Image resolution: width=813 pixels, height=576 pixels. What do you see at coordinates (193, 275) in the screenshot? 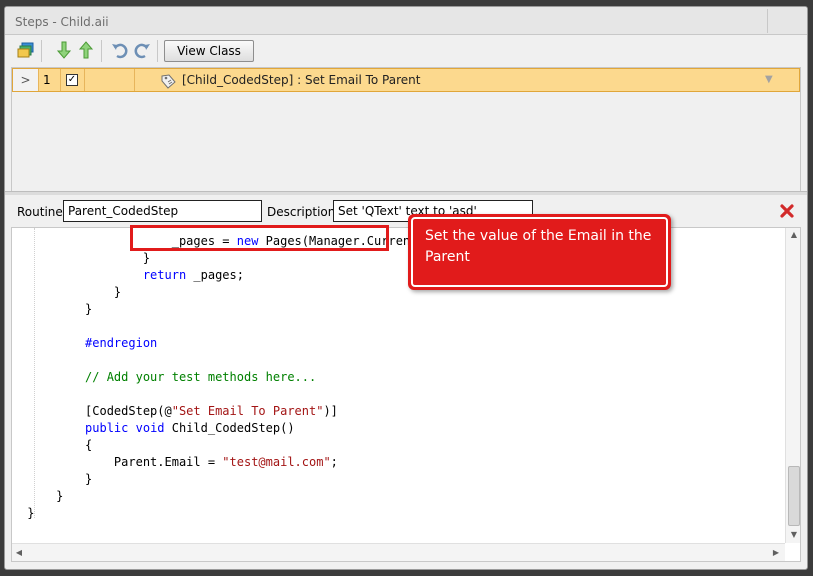
I see `code-line: return _pages;` at bounding box center [193, 275].